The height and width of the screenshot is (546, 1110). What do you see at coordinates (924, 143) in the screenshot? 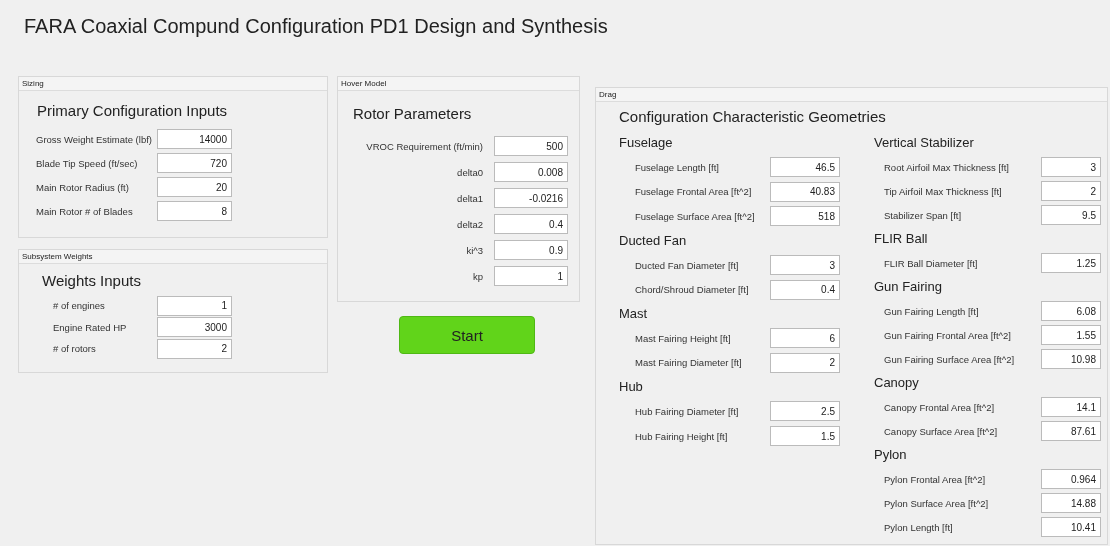
I see `group-heading: Vertical Stabilizer` at bounding box center [924, 143].